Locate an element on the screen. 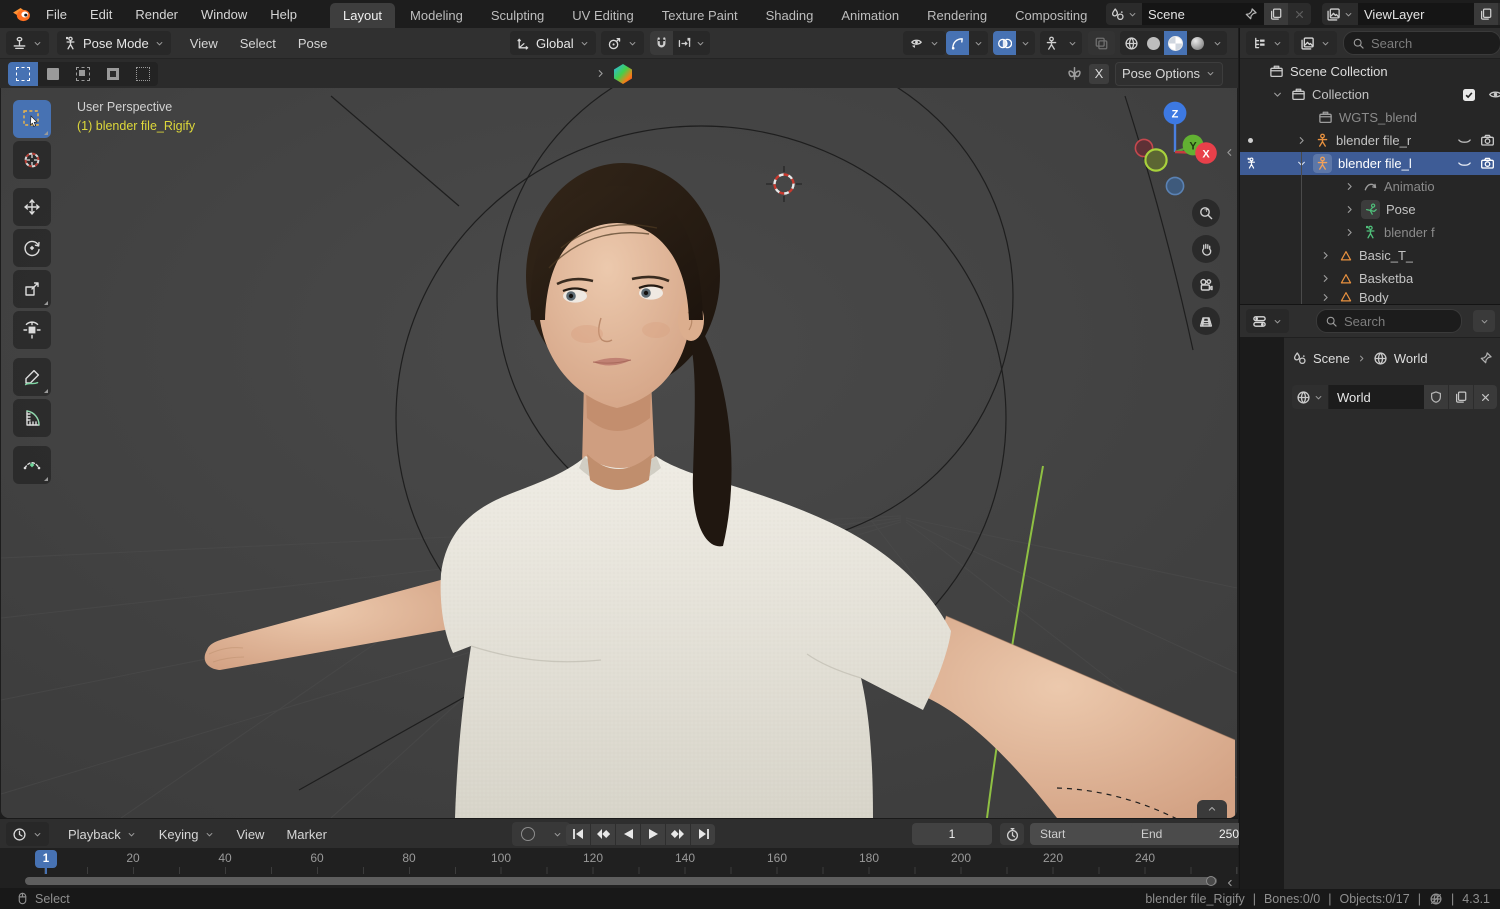 This screenshot has height=909, width=1500. scene-browse-button is located at coordinates (1124, 14).